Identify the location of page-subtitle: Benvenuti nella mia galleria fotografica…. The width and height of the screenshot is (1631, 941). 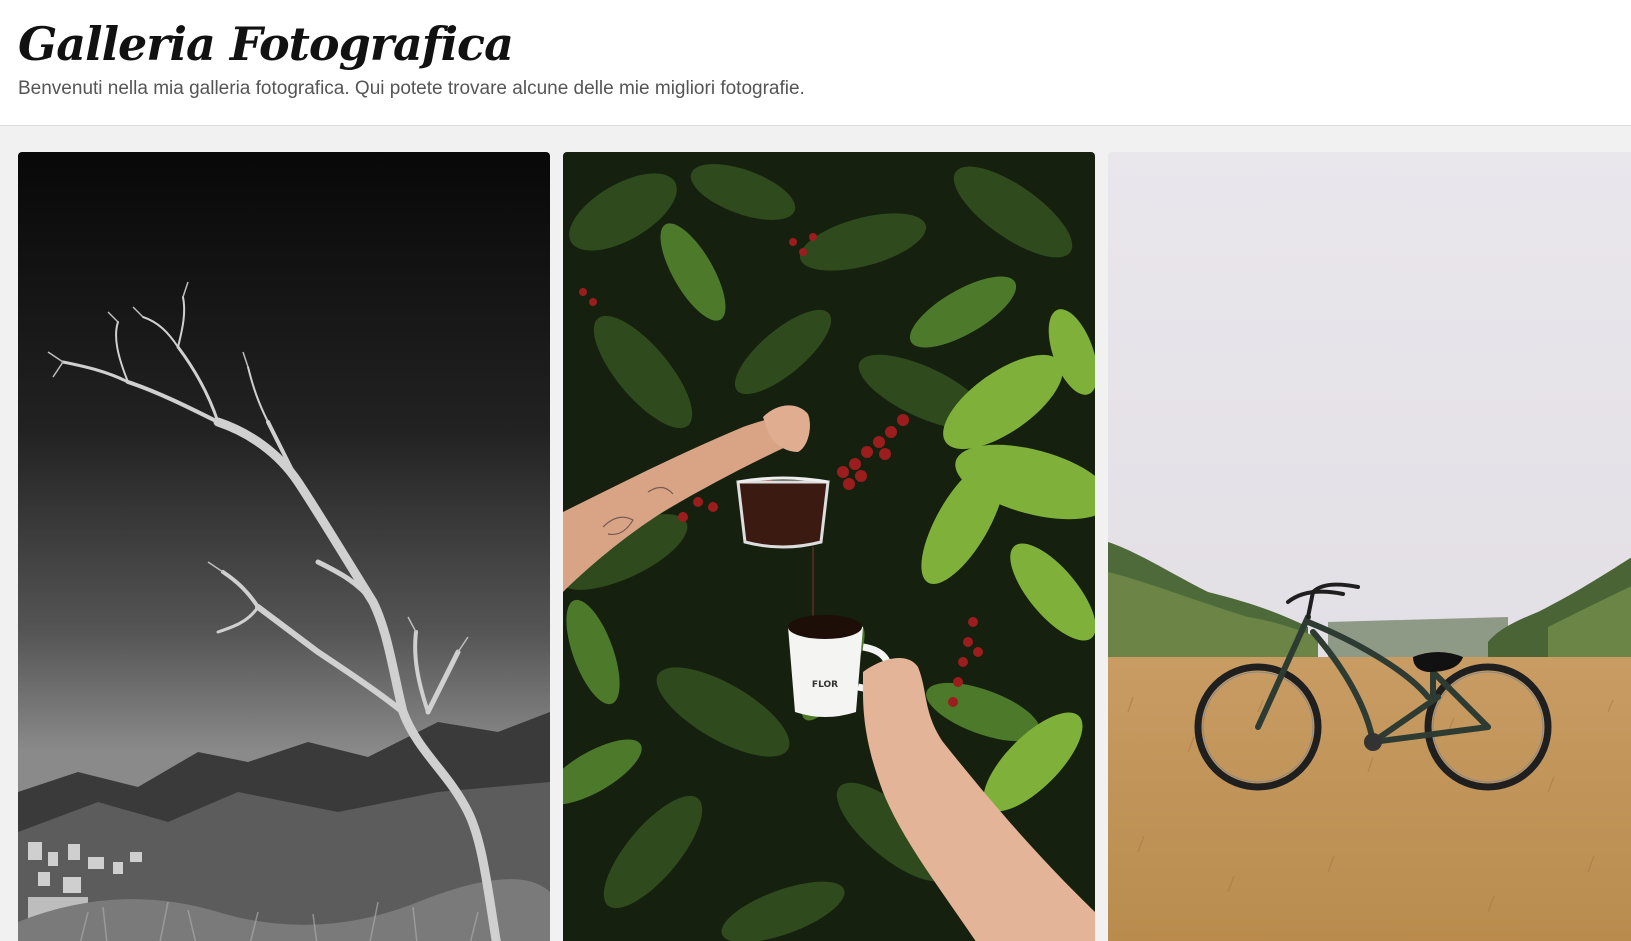
(411, 88).